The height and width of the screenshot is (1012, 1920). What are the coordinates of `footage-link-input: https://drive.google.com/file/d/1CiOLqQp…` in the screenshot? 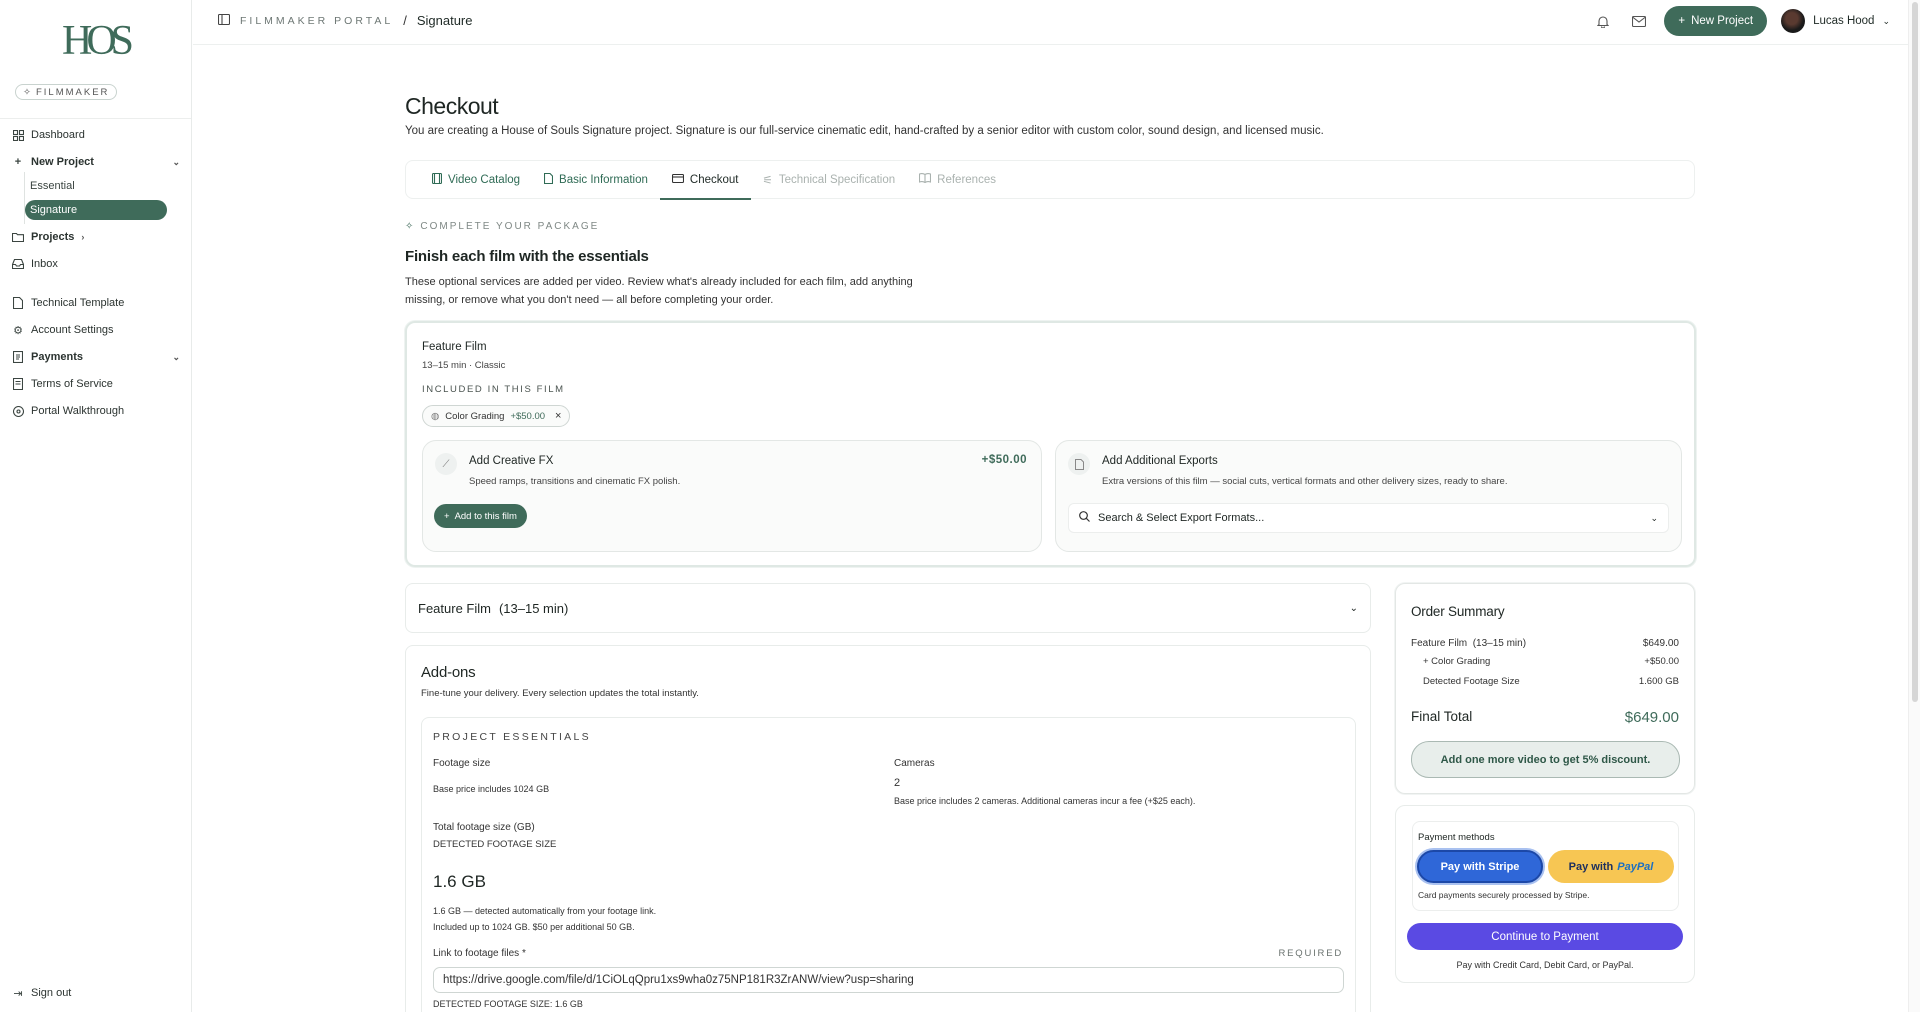 It's located at (888, 980).